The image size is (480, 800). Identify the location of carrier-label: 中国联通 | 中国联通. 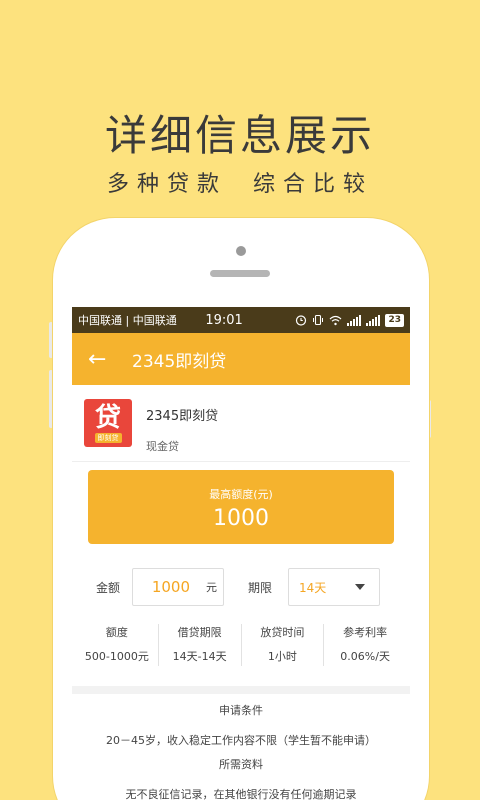
(127, 320).